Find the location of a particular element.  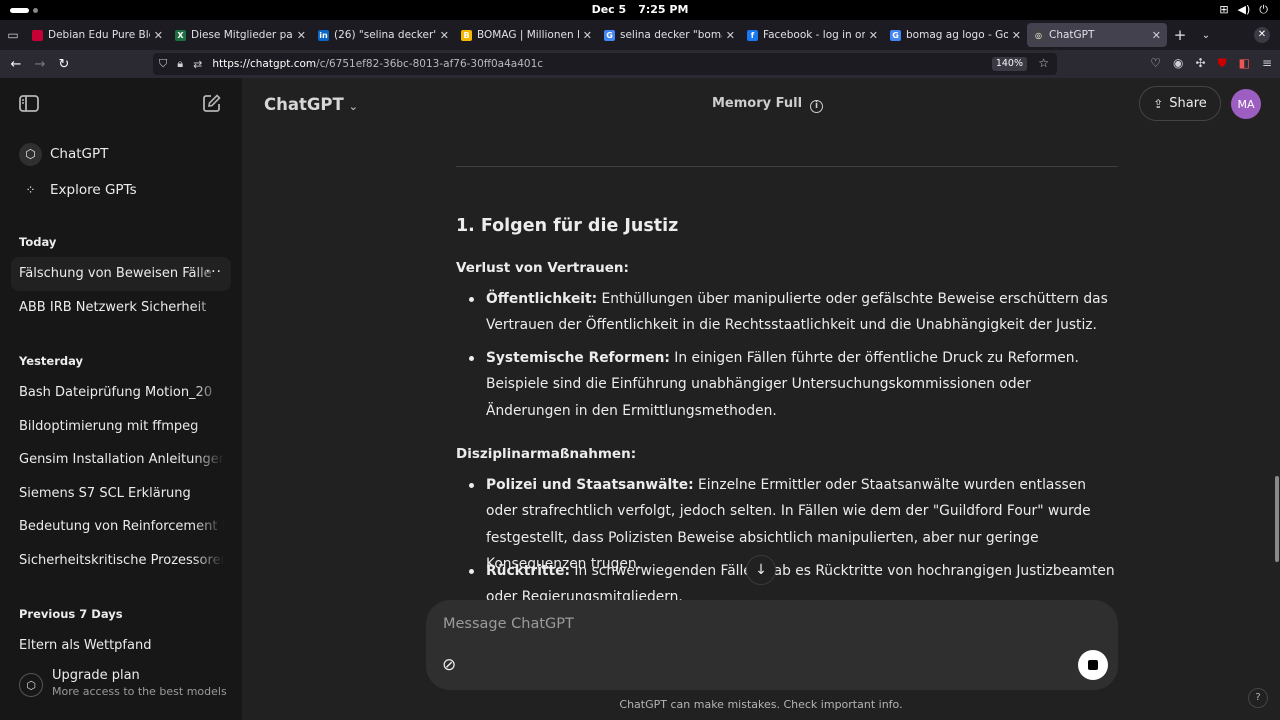

browser-tab: X Diese Mitglieder passen ✕ is located at coordinates (240, 35).